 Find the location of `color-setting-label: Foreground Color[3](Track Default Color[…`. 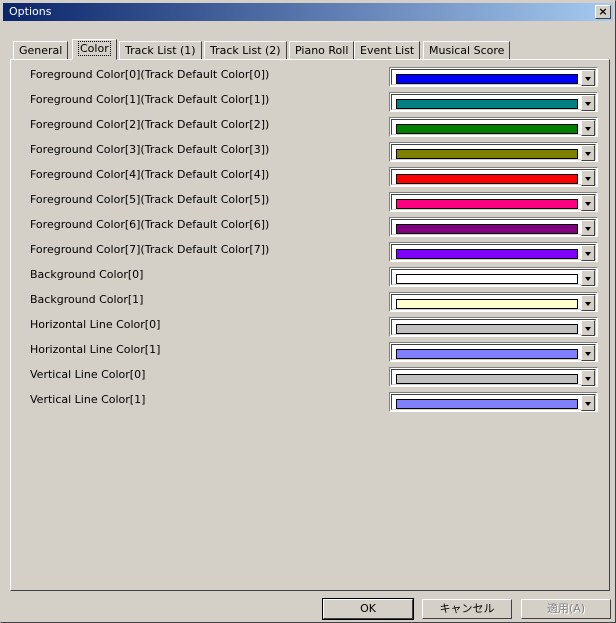

color-setting-label: Foreground Color[3](Track Default Color[… is located at coordinates (150, 149).